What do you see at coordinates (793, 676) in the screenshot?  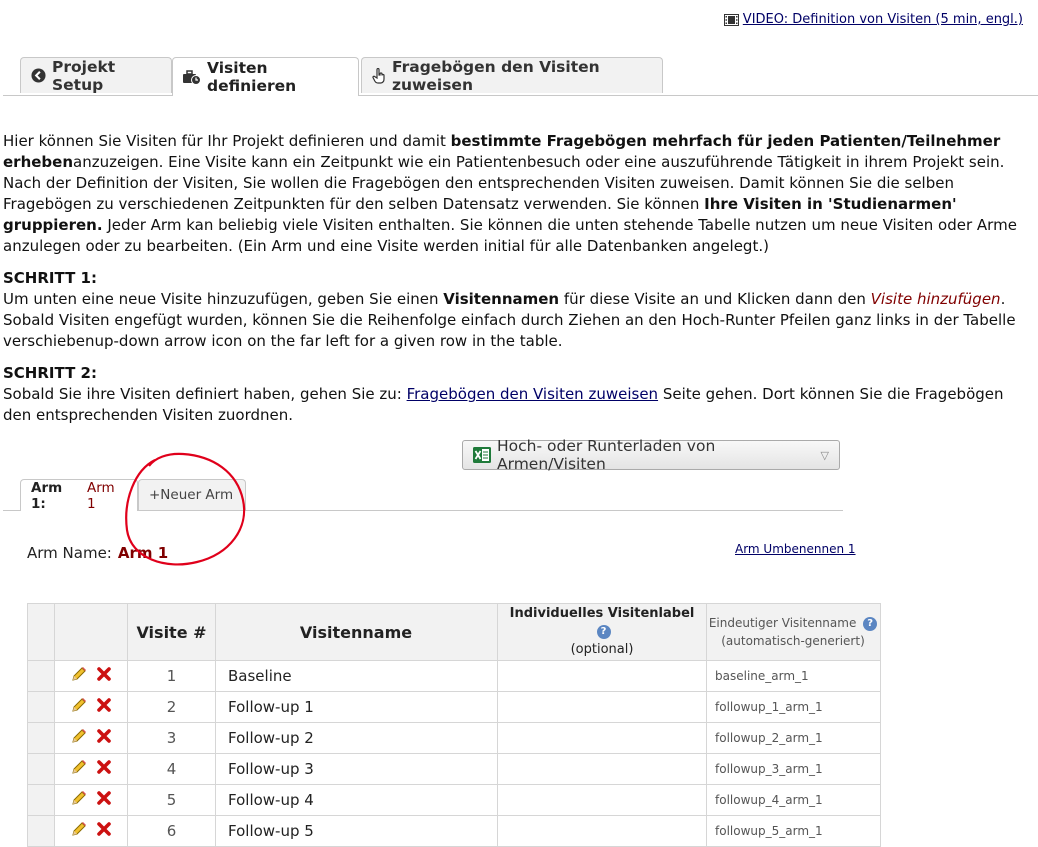 I see `unique-name: baseline_arm_1` at bounding box center [793, 676].